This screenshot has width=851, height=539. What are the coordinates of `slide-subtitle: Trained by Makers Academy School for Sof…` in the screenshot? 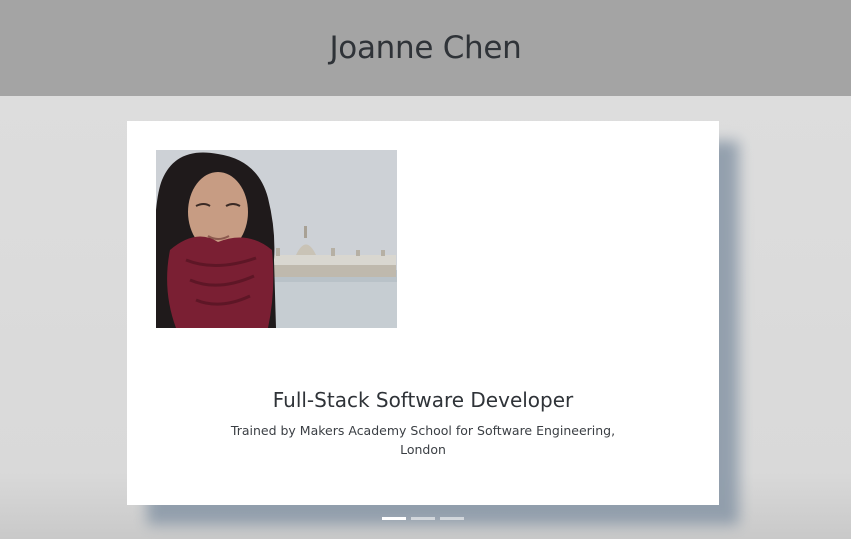 It's located at (423, 440).